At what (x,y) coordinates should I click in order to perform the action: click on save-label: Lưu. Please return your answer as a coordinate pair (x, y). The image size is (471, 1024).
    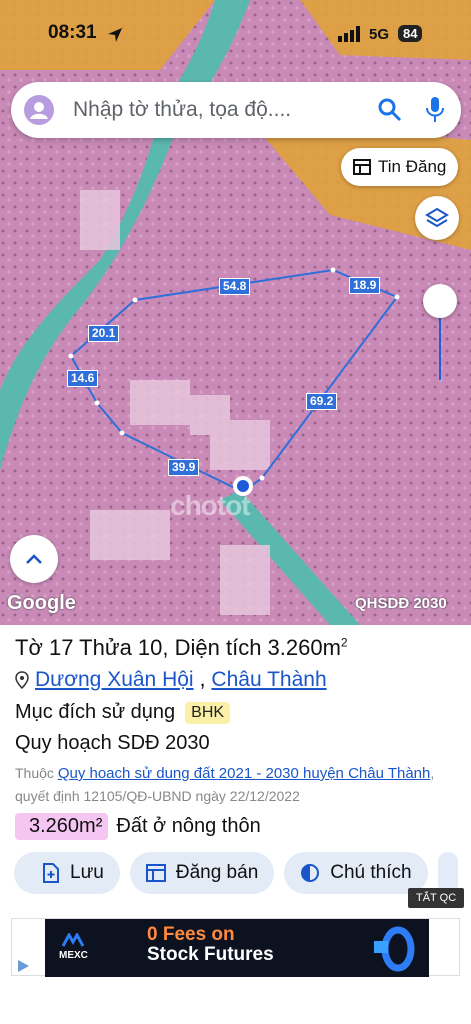
    Looking at the image, I should click on (87, 872).